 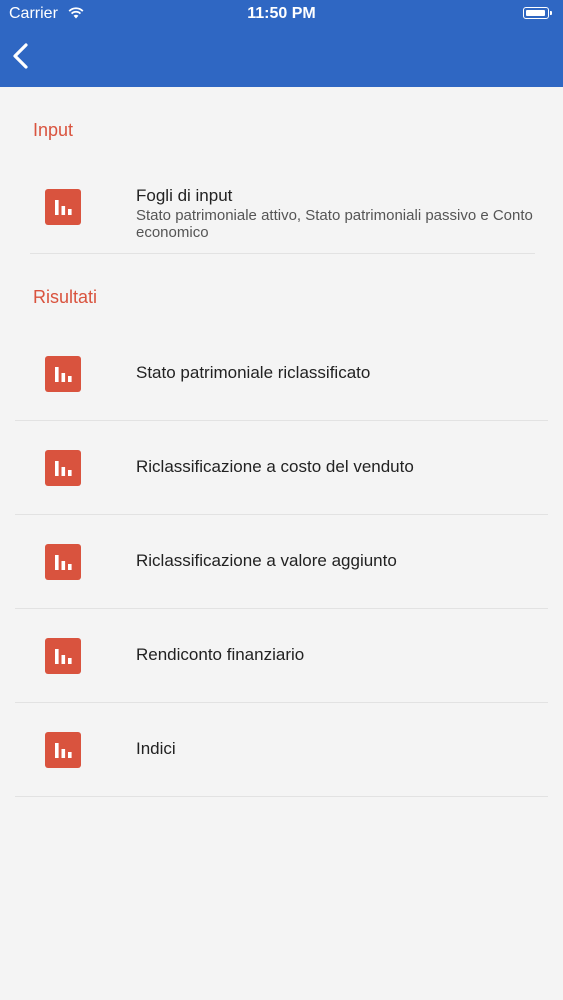 What do you see at coordinates (281, 43) in the screenshot?
I see `navigation-bar: Carrier 11:50 PM` at bounding box center [281, 43].